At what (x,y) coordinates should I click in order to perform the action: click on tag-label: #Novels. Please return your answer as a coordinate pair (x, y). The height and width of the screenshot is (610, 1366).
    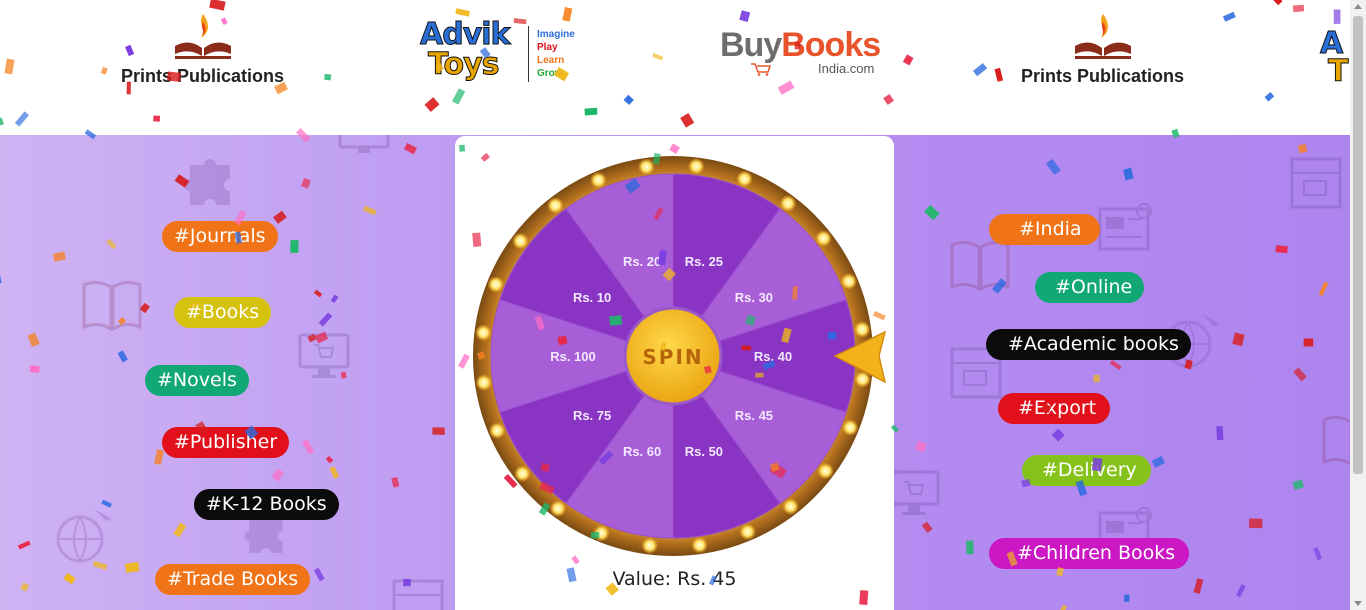
    Looking at the image, I should click on (197, 380).